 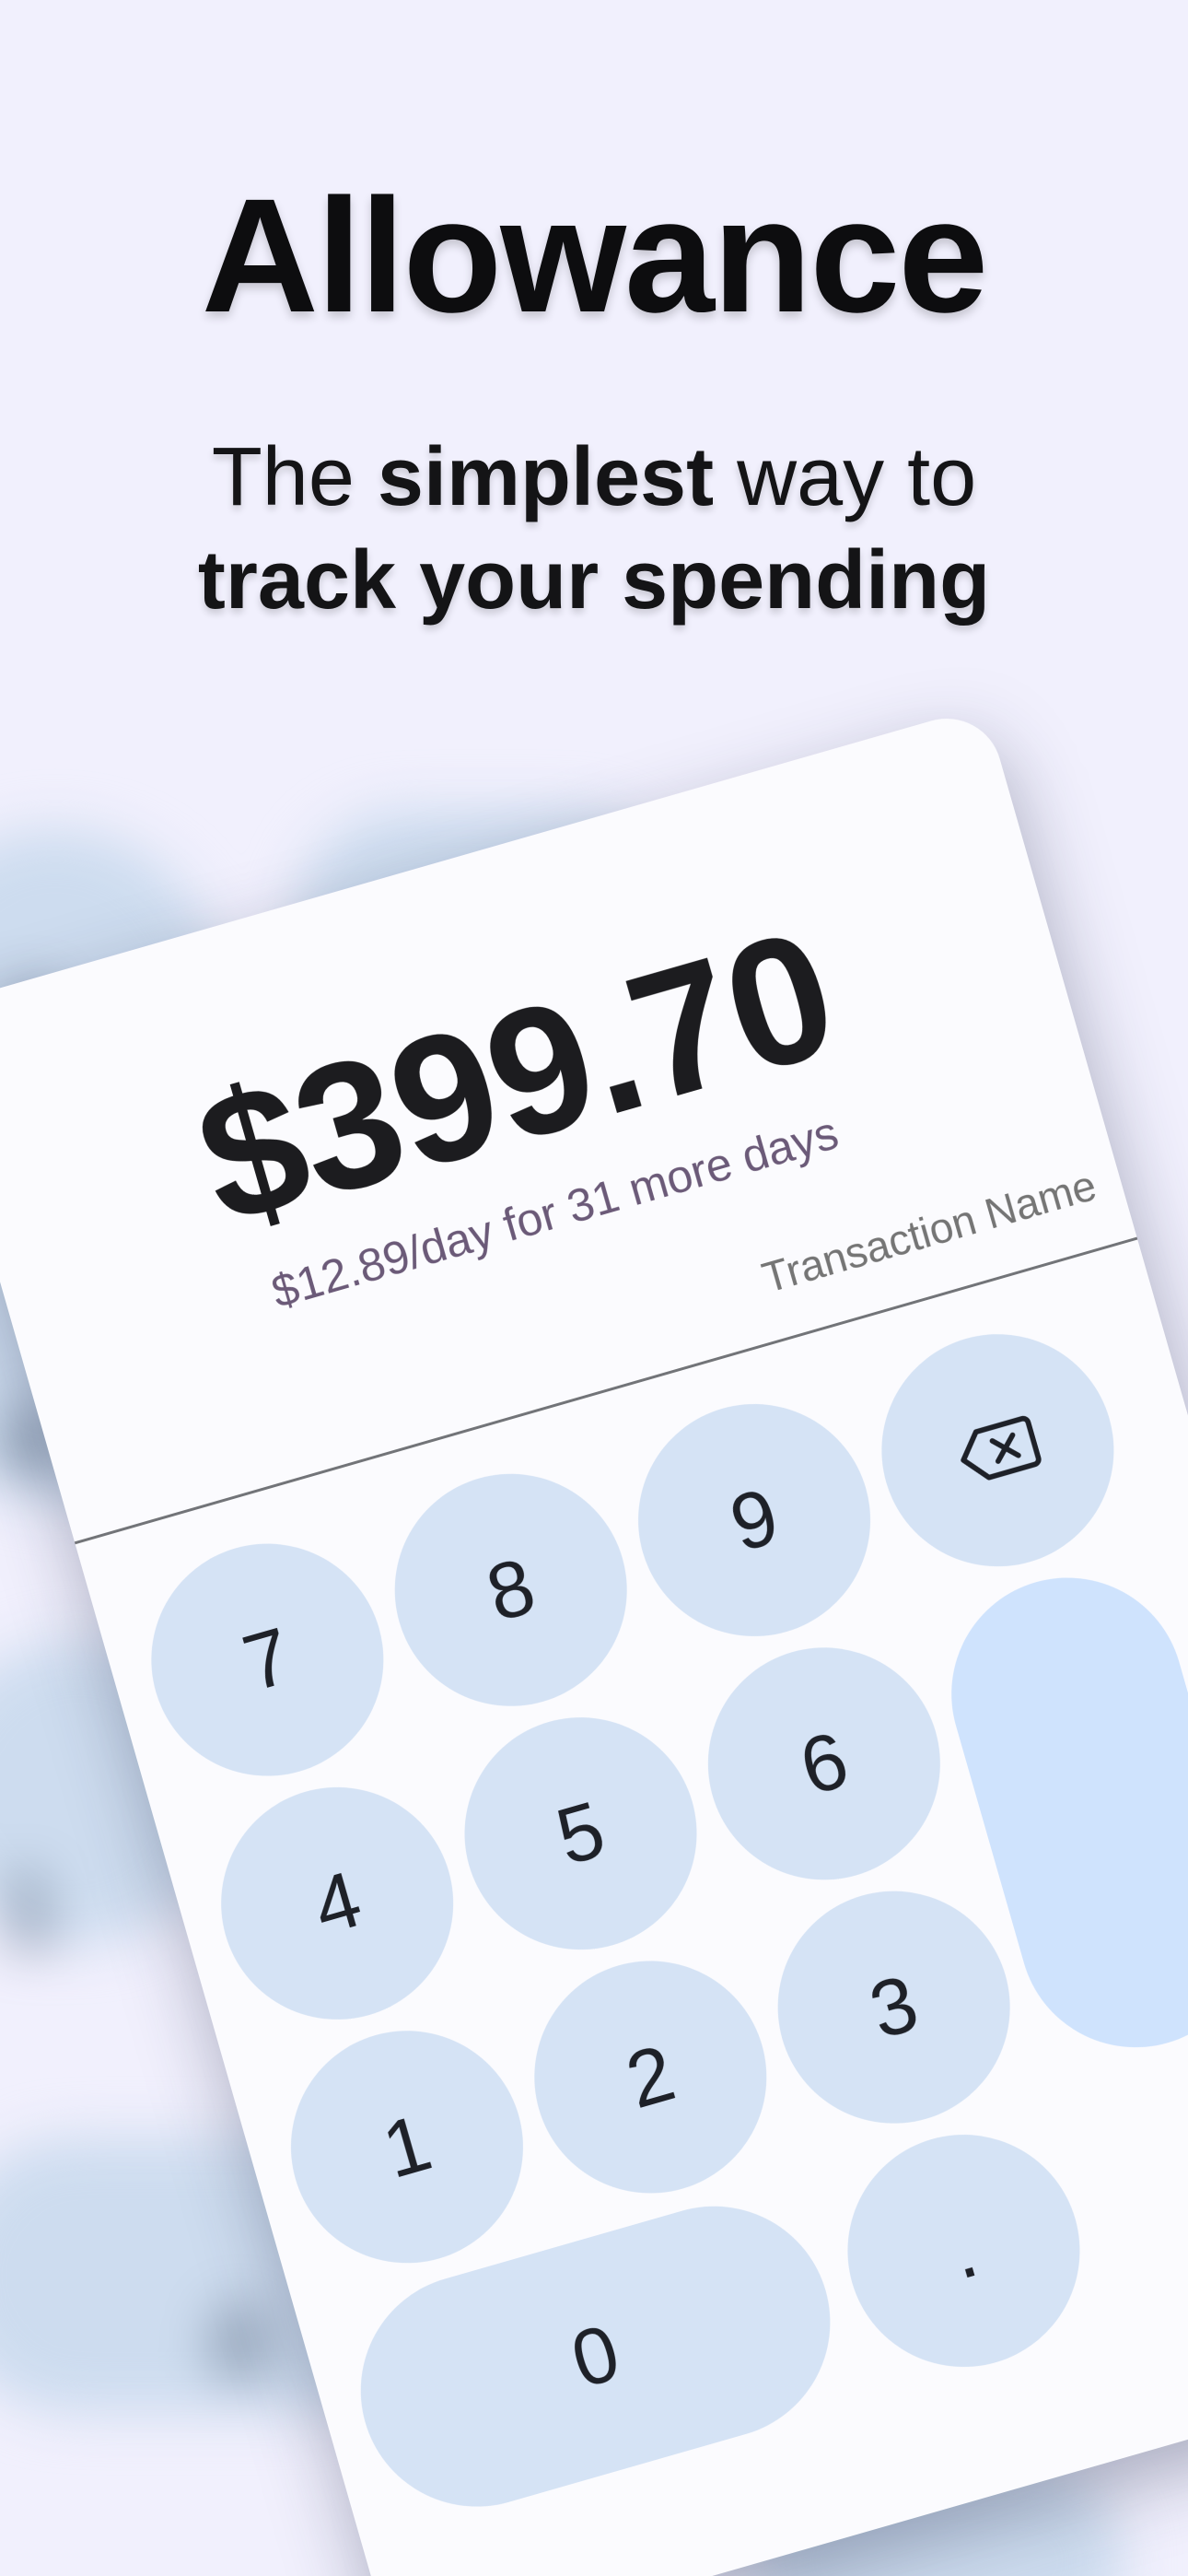 What do you see at coordinates (754, 1520) in the screenshot?
I see `key-9: 9` at bounding box center [754, 1520].